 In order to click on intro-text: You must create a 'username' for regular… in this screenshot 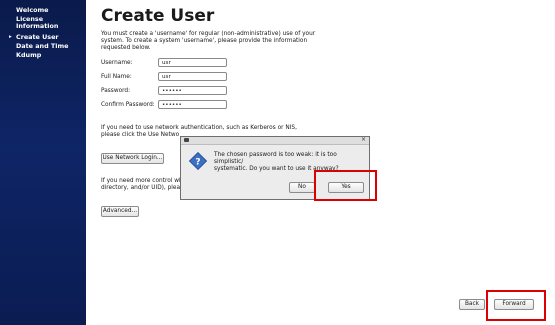, I will do `click(221, 41)`.